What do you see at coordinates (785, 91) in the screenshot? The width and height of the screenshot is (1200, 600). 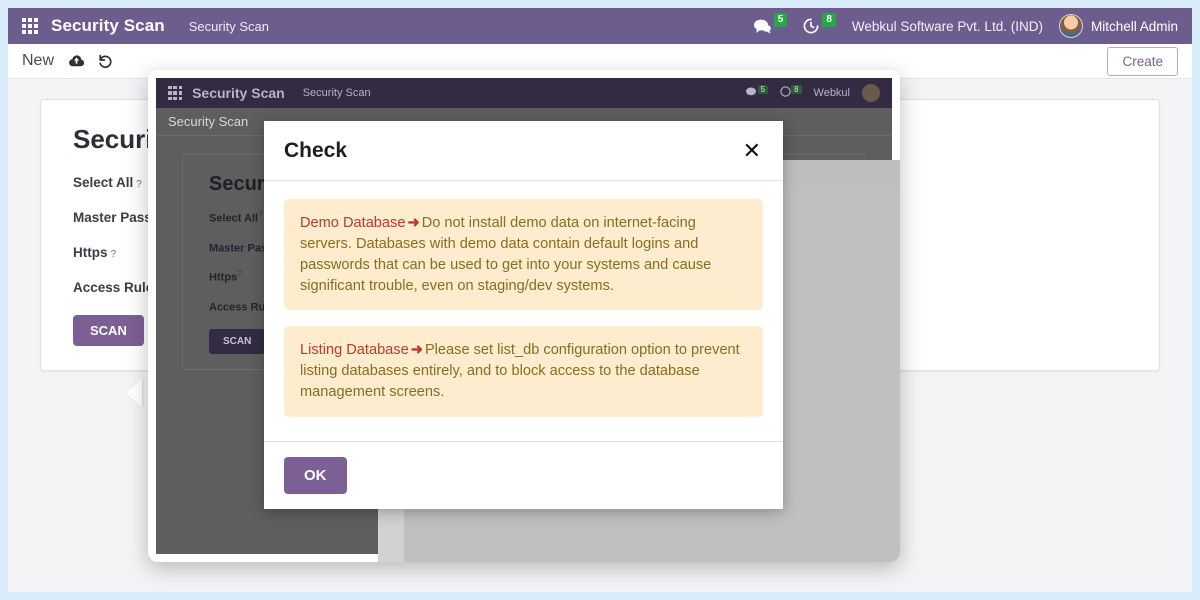 I see `nested-clock-icon` at bounding box center [785, 91].